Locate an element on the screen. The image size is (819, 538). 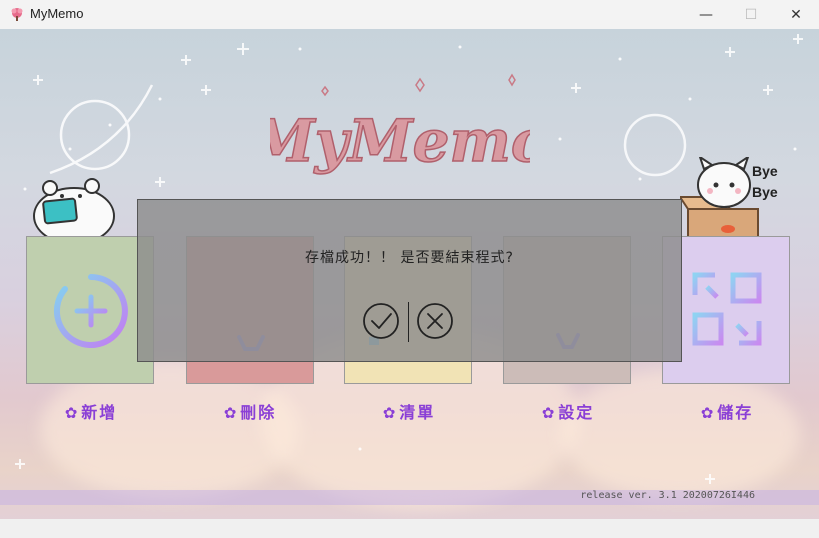
add-card is located at coordinates (90, 310).